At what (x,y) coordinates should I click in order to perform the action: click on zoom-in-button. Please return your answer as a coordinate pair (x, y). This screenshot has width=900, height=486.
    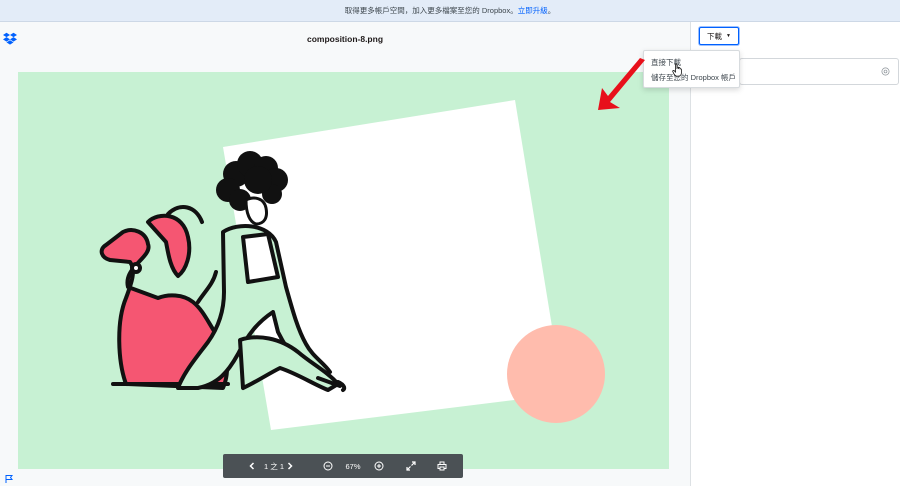
    Looking at the image, I should click on (379, 466).